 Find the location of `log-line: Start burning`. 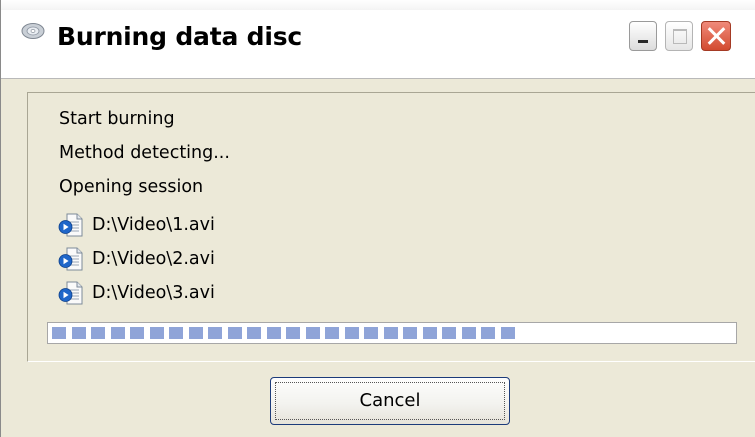

log-line: Start burning is located at coordinates (117, 119).